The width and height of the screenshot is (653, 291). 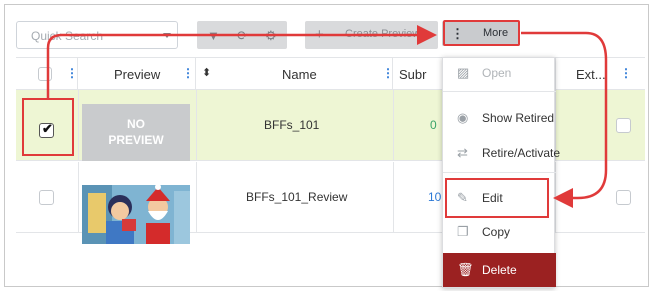 I want to click on header-preview-label: Preview, so click(x=137, y=74).